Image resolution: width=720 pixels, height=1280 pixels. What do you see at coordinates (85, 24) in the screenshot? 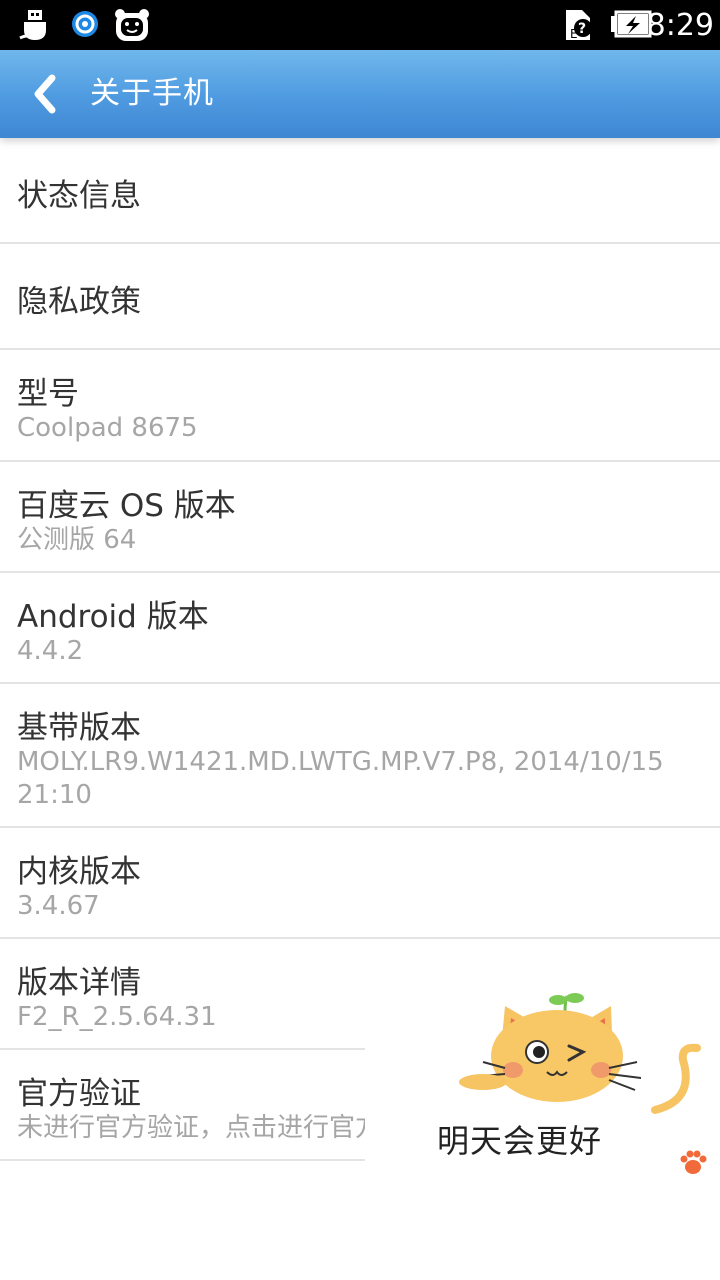
I see `sync-app-icon` at bounding box center [85, 24].